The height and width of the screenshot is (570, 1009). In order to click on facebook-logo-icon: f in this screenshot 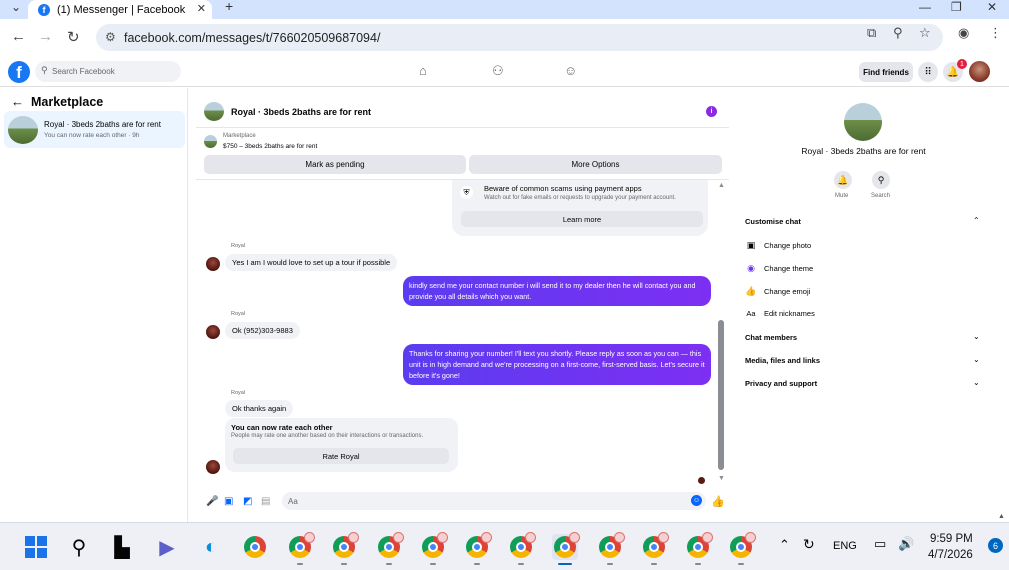, I will do `click(19, 72)`.